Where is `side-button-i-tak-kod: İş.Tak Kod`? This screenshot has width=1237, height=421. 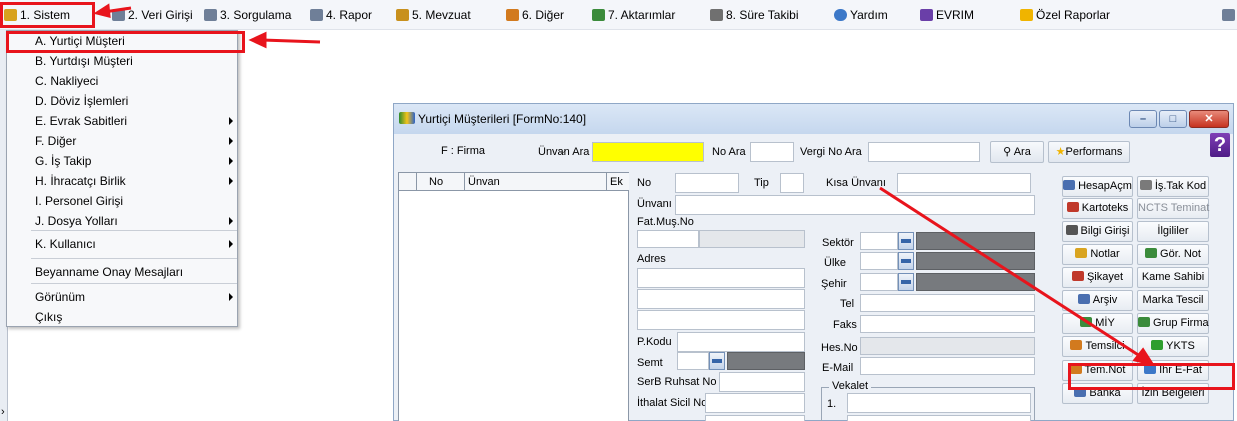
side-button-i-tak-kod: İş.Tak Kod is located at coordinates (1173, 186).